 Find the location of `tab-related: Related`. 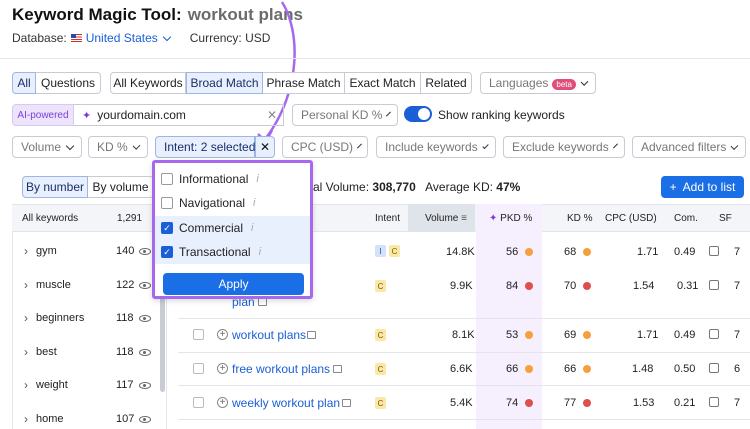

tab-related: Related is located at coordinates (446, 83).